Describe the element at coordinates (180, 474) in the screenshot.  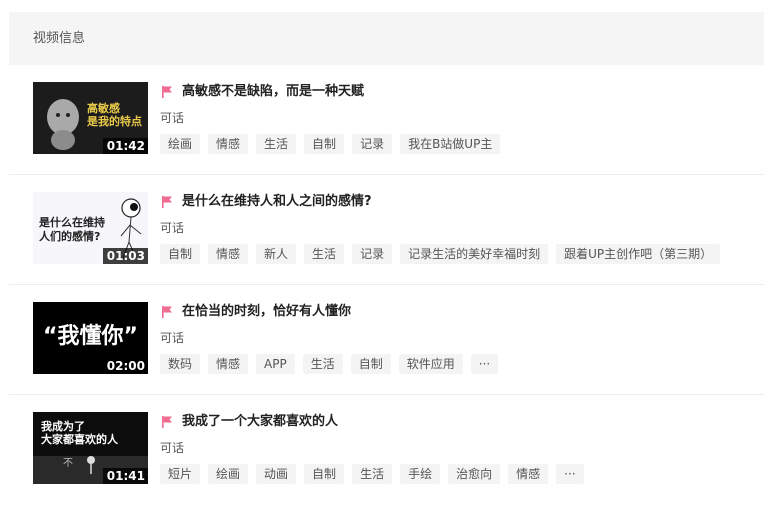
I see `tag: 短片` at that location.